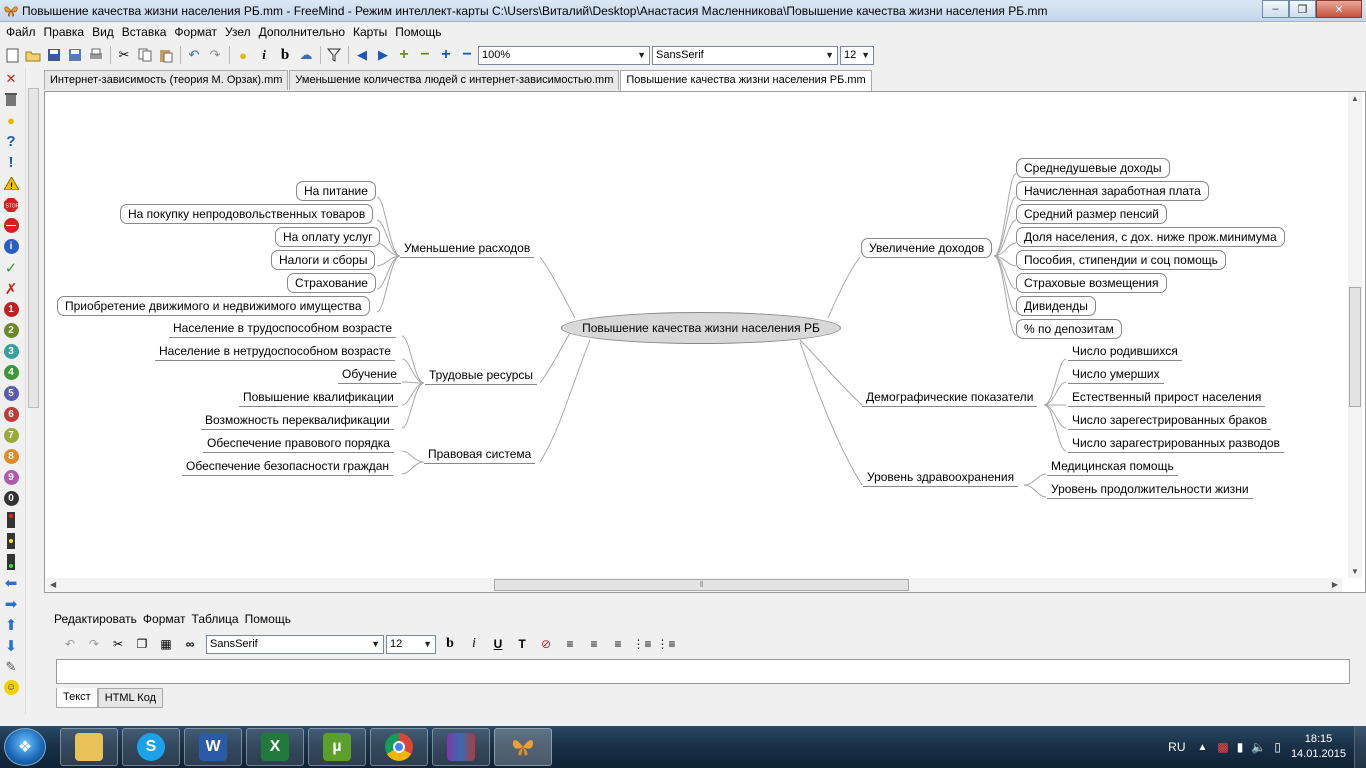 The height and width of the screenshot is (768, 1366). What do you see at coordinates (1056, 306) in the screenshot?
I see `leaf-node: Дивиденды` at bounding box center [1056, 306].